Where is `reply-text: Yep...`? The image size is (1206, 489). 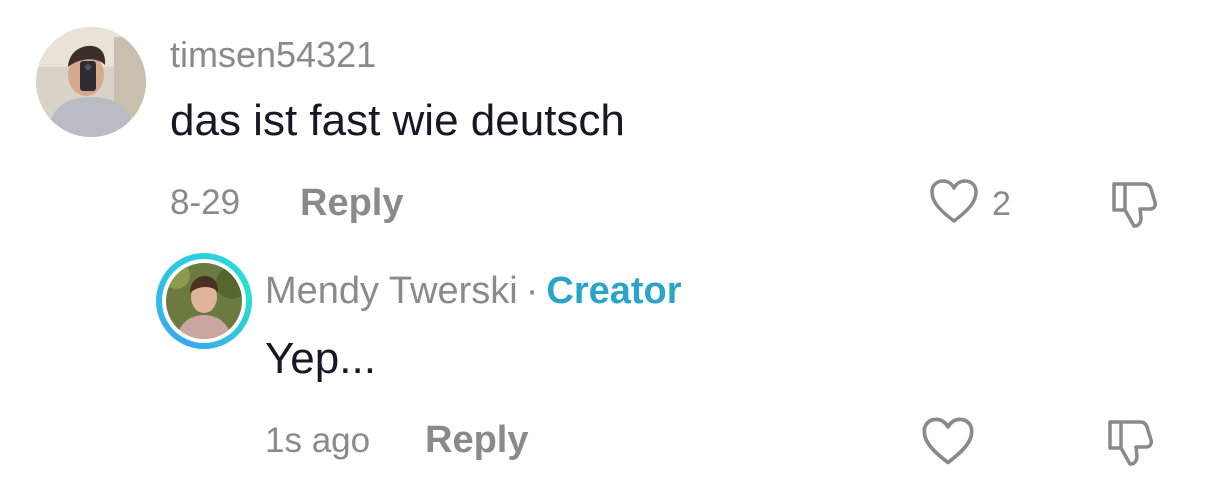
reply-text: Yep... is located at coordinates (320, 358).